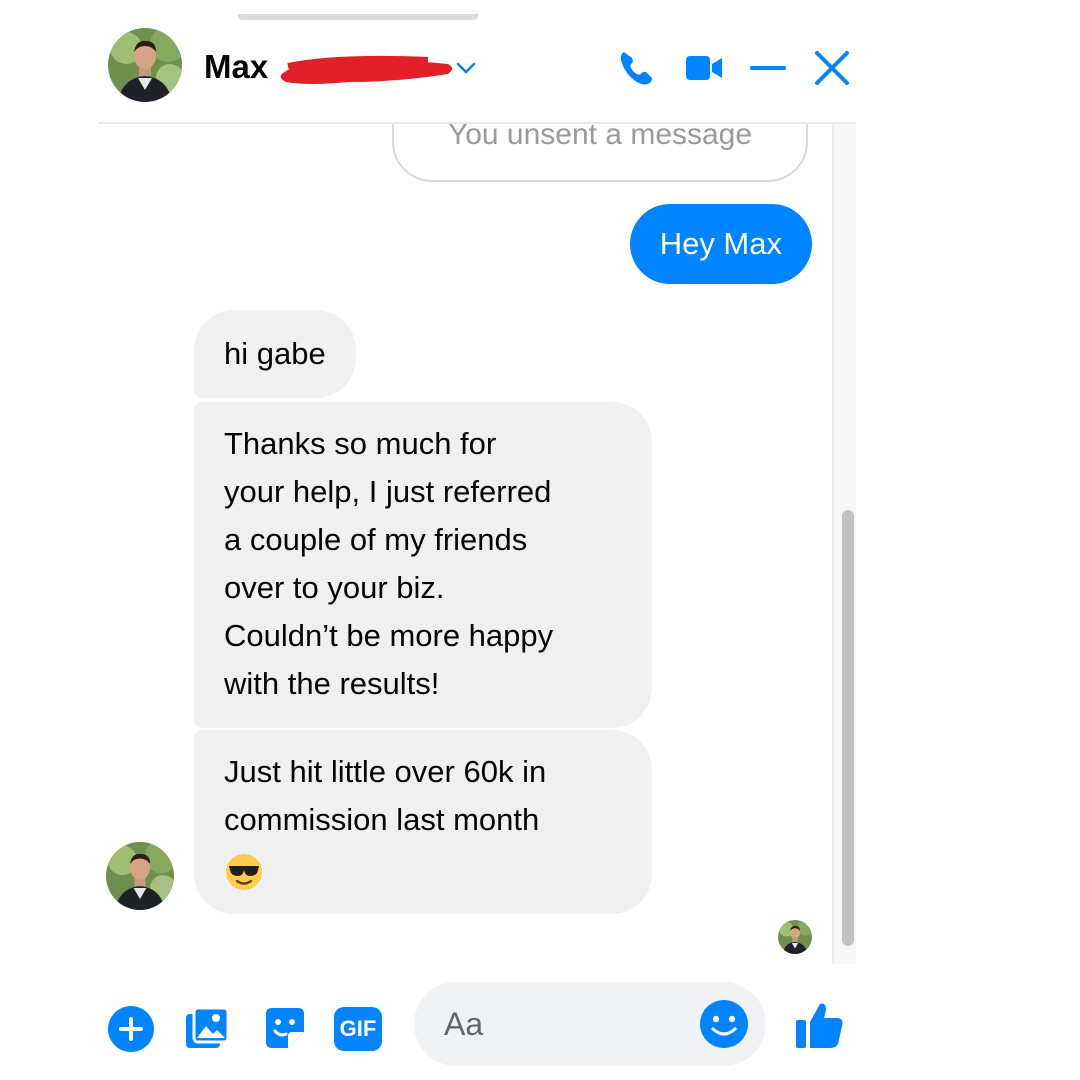 The width and height of the screenshot is (1080, 1080). I want to click on message-line: with the results!, so click(332, 683).